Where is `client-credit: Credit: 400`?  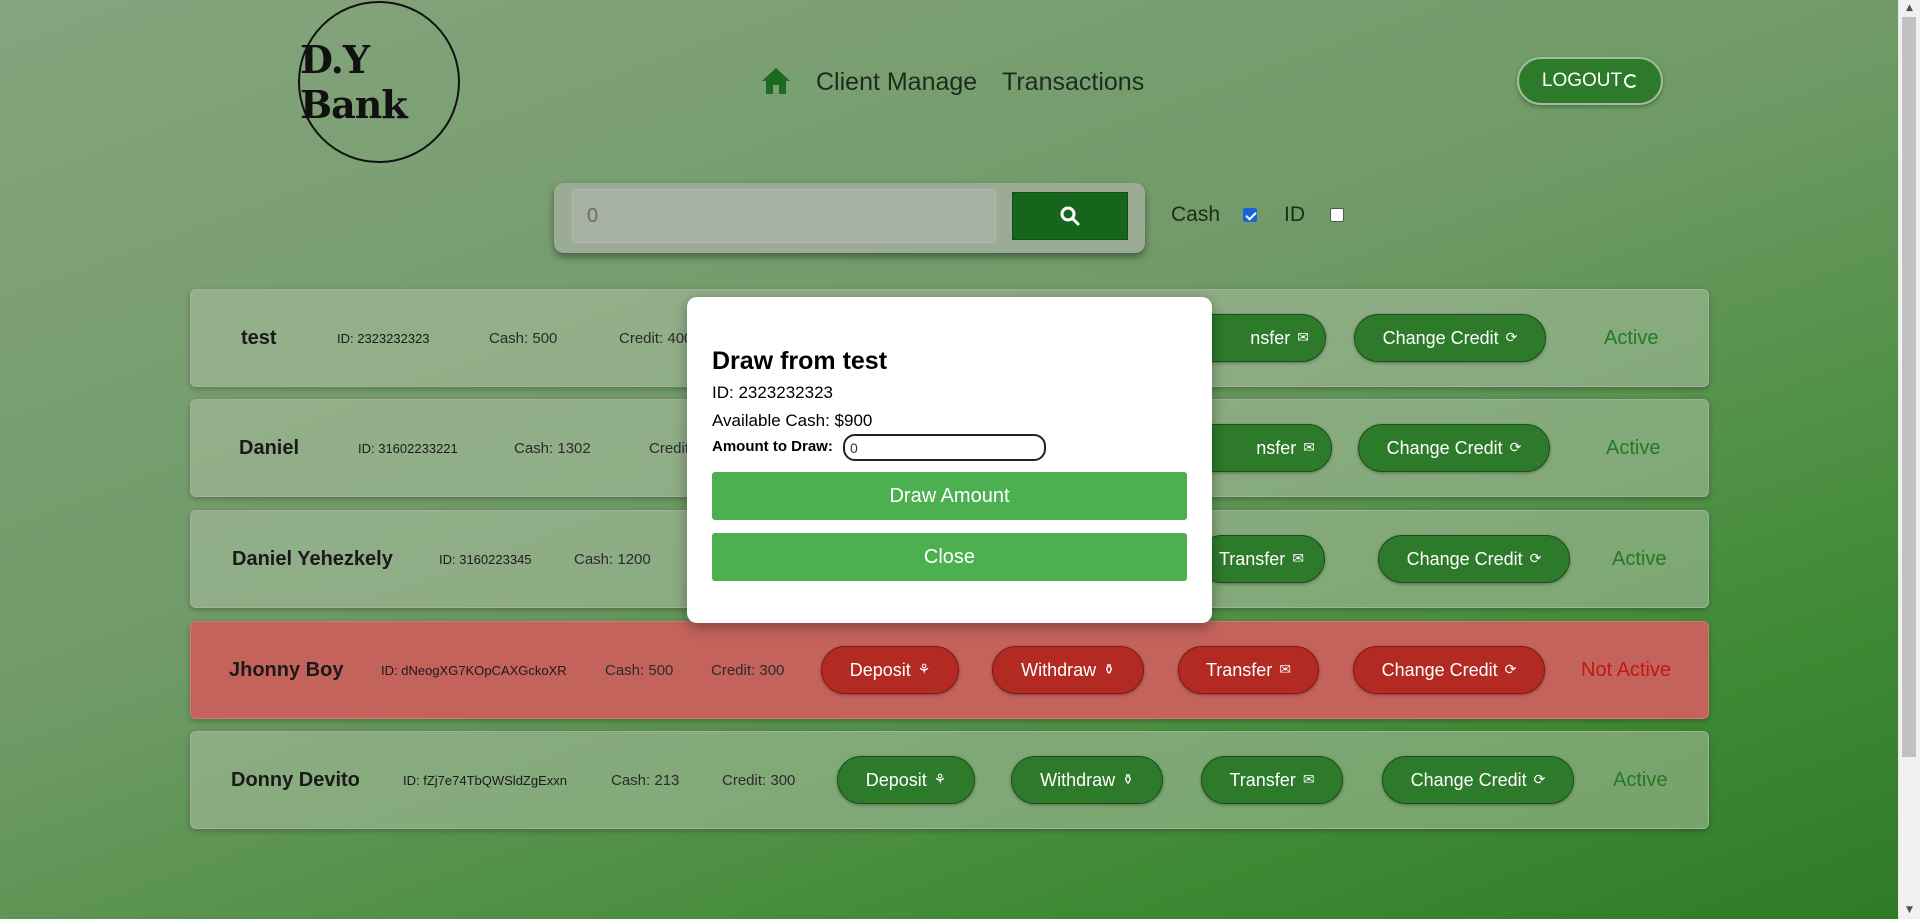 client-credit: Credit: 400 is located at coordinates (656, 338).